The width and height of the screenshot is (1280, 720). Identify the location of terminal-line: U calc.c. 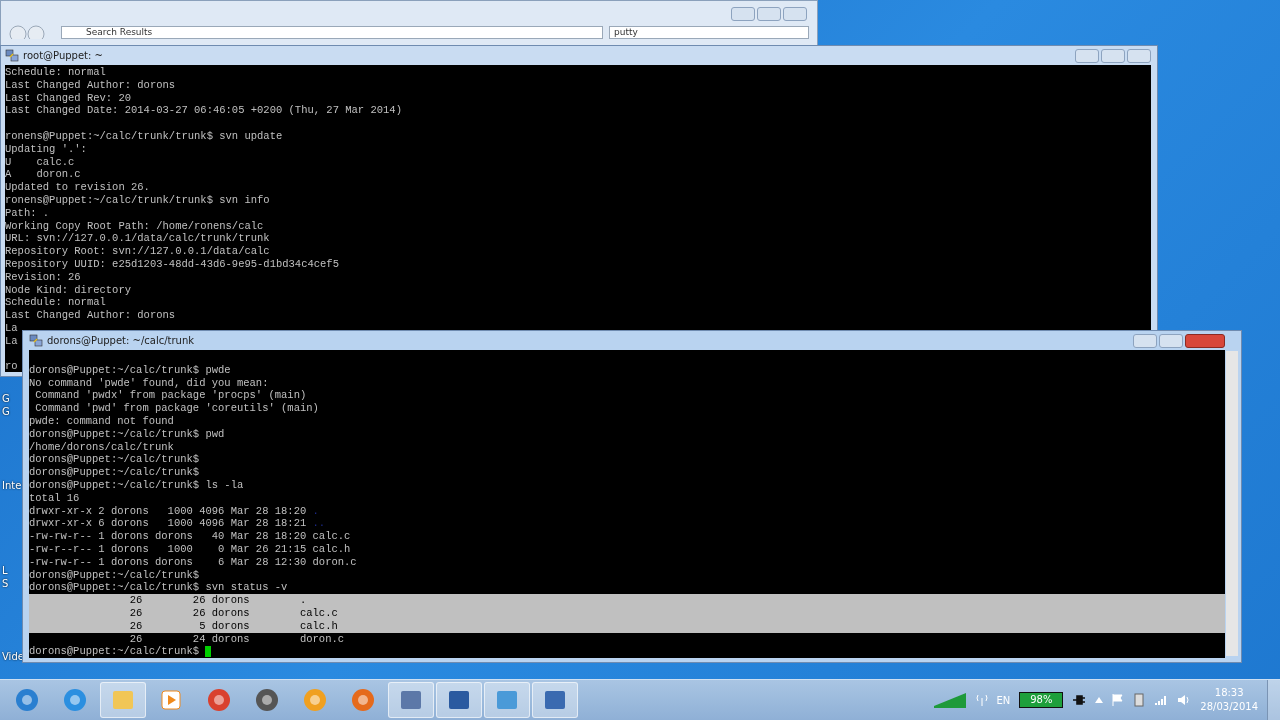
(40, 161).